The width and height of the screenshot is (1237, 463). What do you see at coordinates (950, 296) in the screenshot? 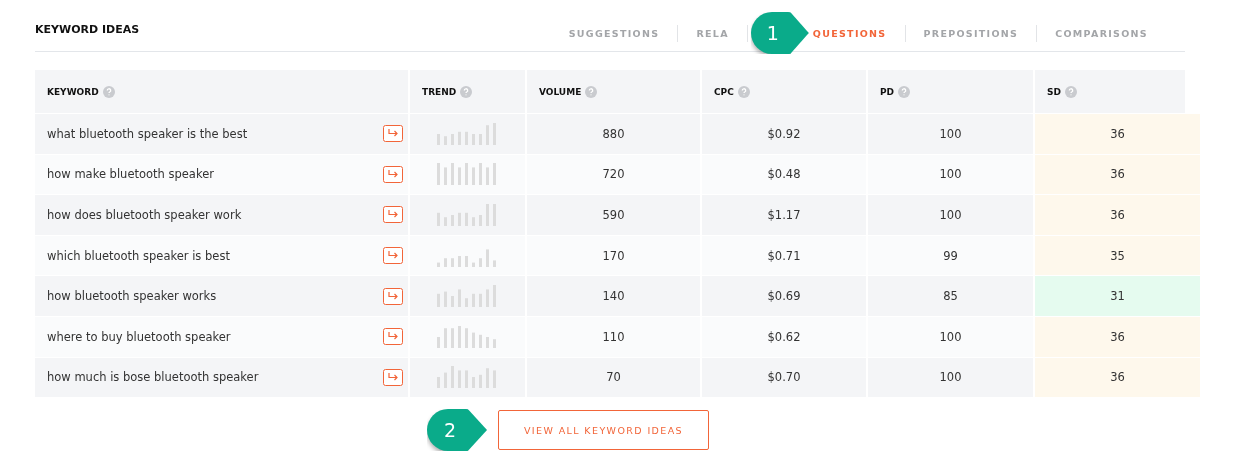
I see `table-cell: 85` at bounding box center [950, 296].